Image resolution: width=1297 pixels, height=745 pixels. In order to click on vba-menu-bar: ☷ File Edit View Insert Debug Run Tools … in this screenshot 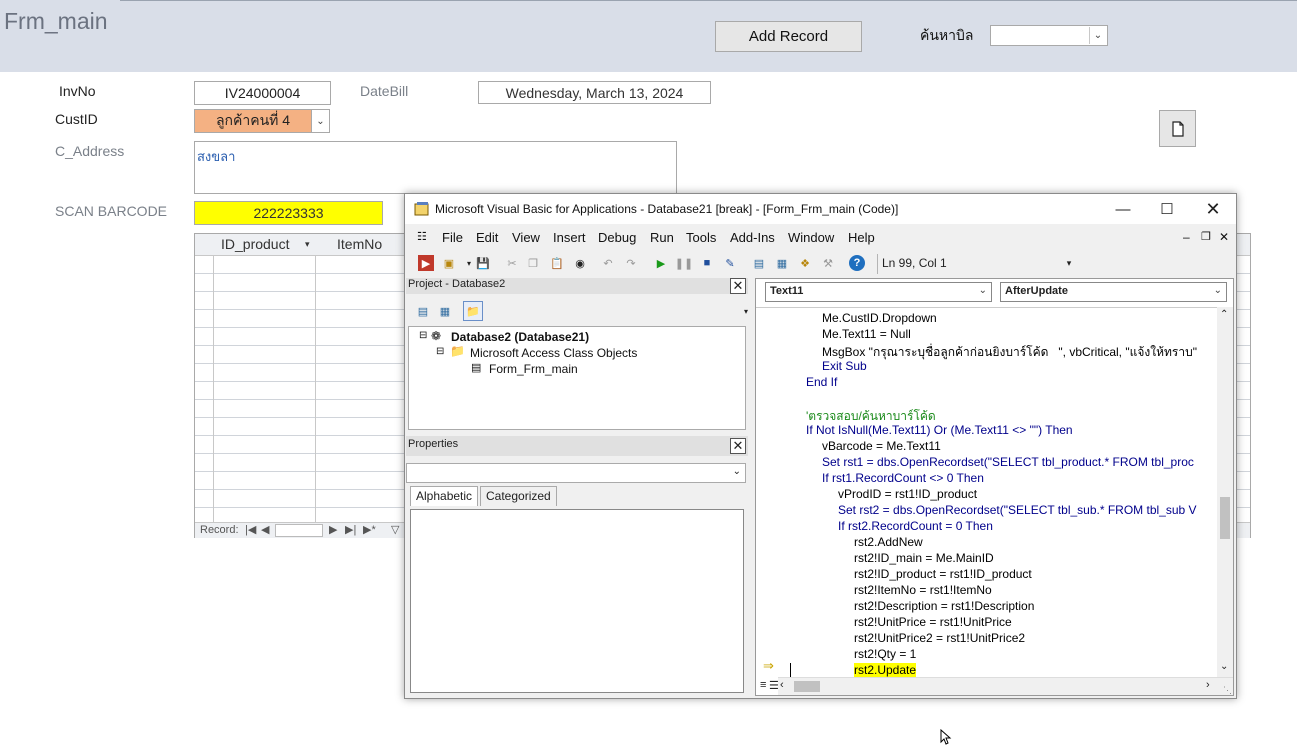, I will do `click(820, 237)`.